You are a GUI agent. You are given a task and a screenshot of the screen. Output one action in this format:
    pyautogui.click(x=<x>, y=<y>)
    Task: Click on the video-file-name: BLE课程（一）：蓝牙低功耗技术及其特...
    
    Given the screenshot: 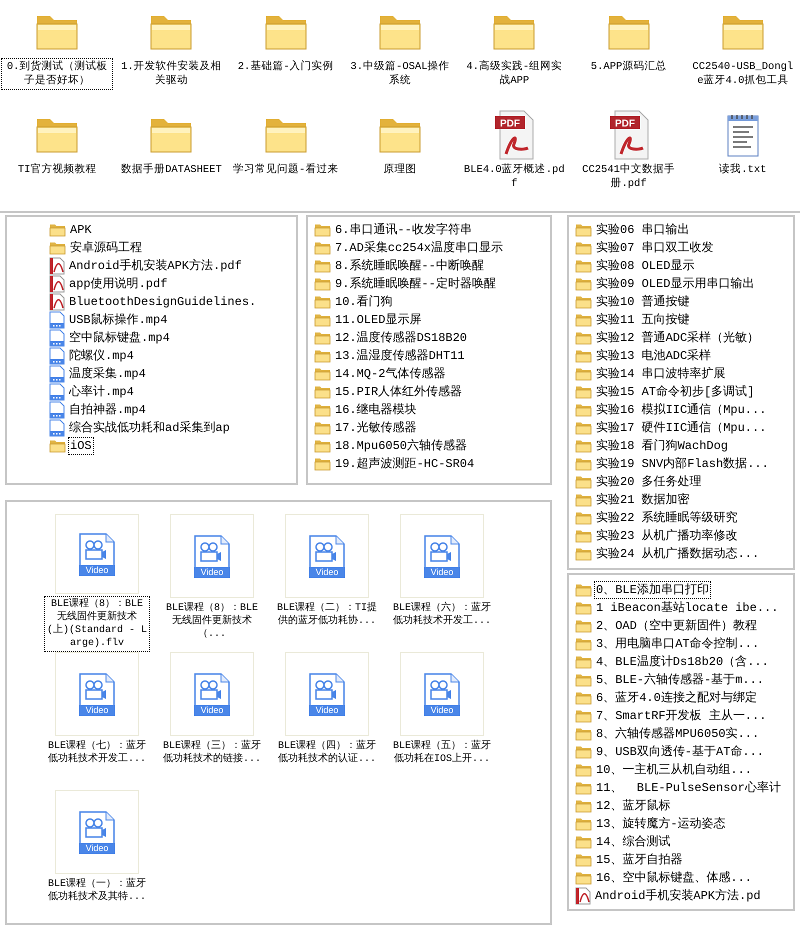 What is the action you would take?
    pyautogui.click(x=97, y=891)
    